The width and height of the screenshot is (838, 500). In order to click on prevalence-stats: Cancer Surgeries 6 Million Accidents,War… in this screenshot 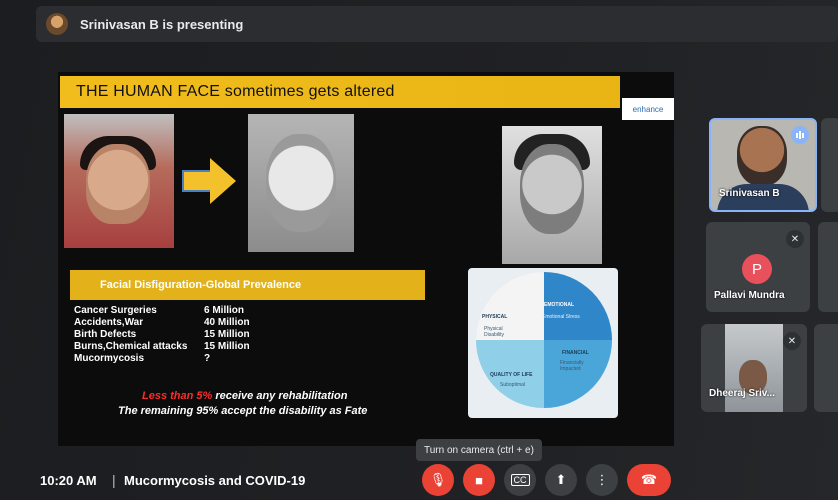, I will do `click(194, 334)`.